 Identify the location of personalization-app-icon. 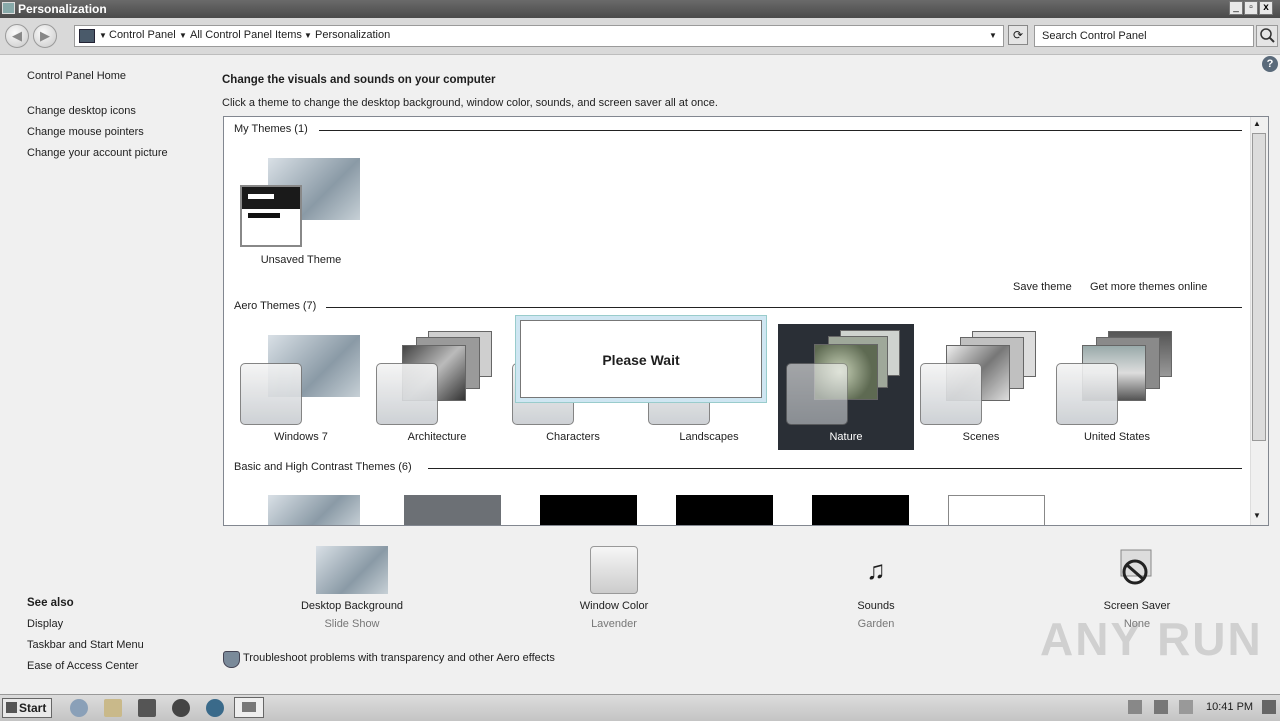
(8, 8).